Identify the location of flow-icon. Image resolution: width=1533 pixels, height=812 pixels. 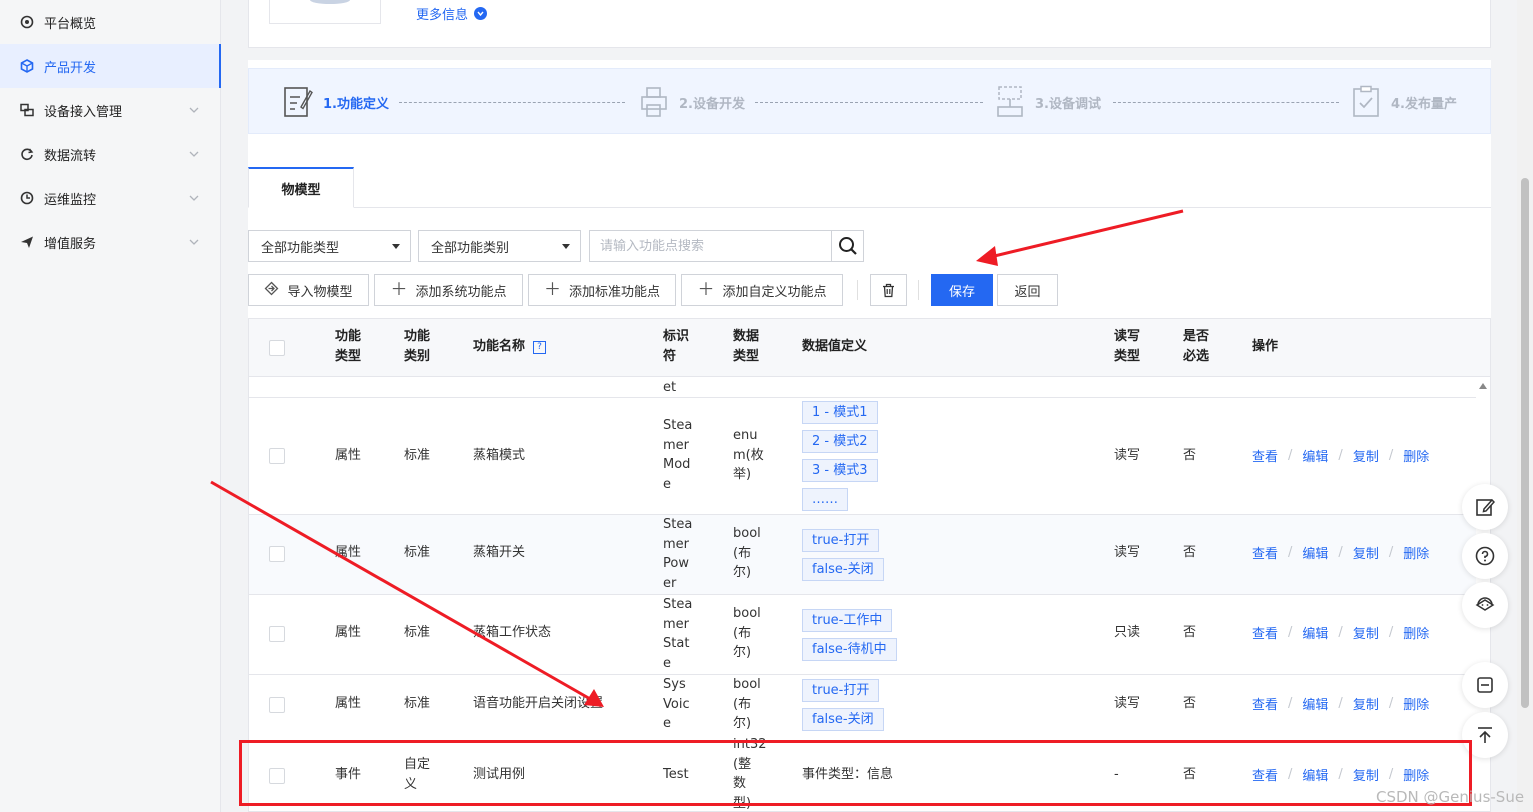
(27, 154).